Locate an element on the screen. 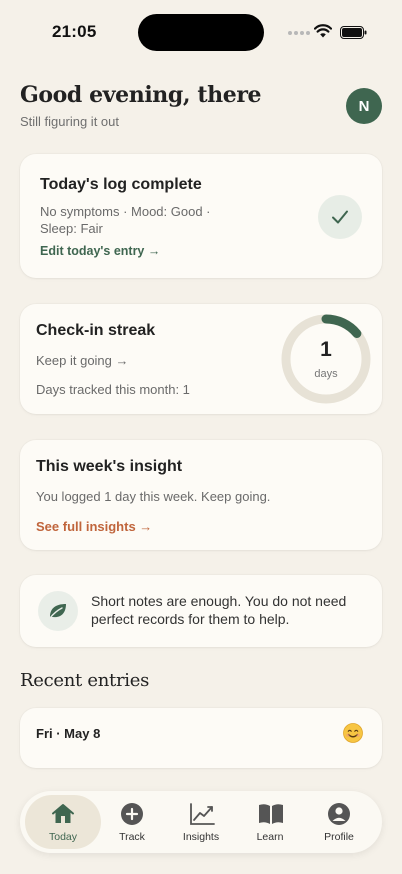 The height and width of the screenshot is (874, 402). log-complete-badge is located at coordinates (340, 217).